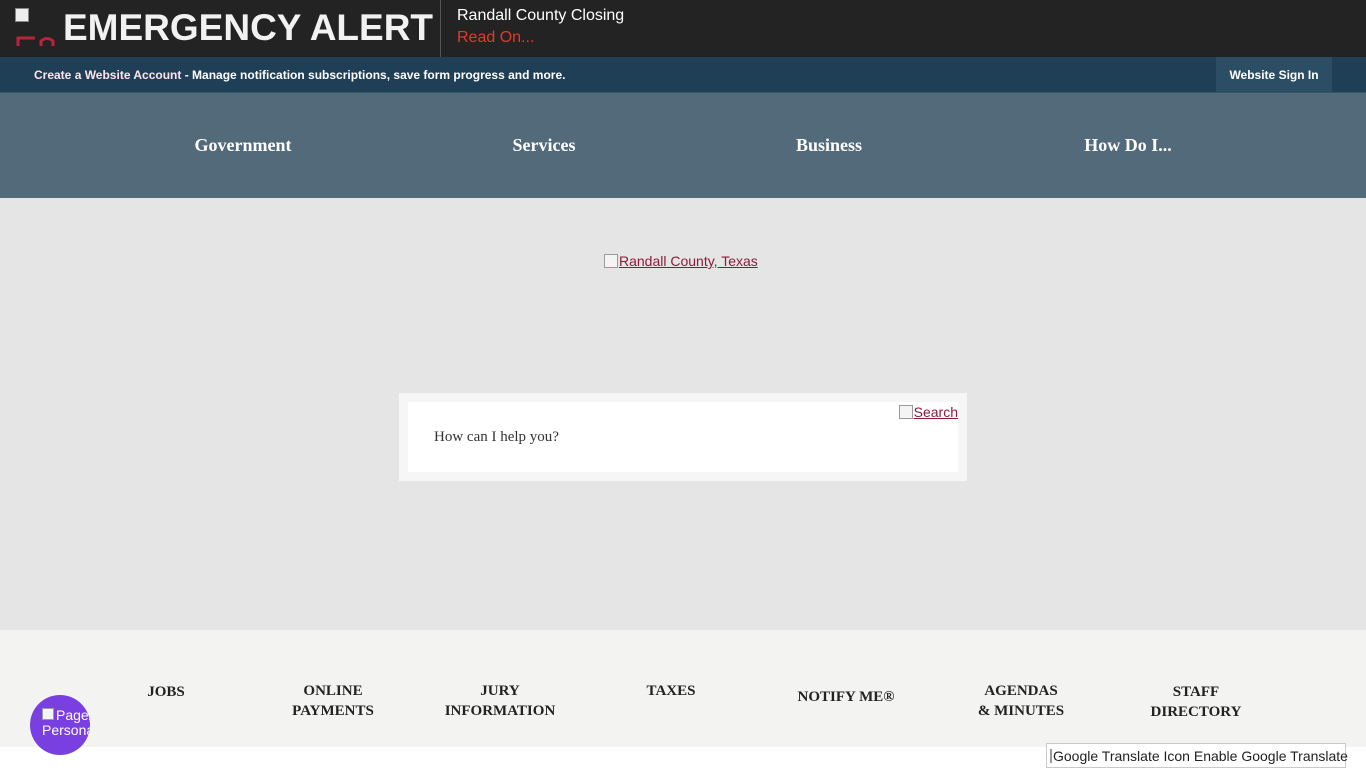 The image size is (1366, 768). I want to click on site-logo-link: Randall County, Texas, so click(681, 261).